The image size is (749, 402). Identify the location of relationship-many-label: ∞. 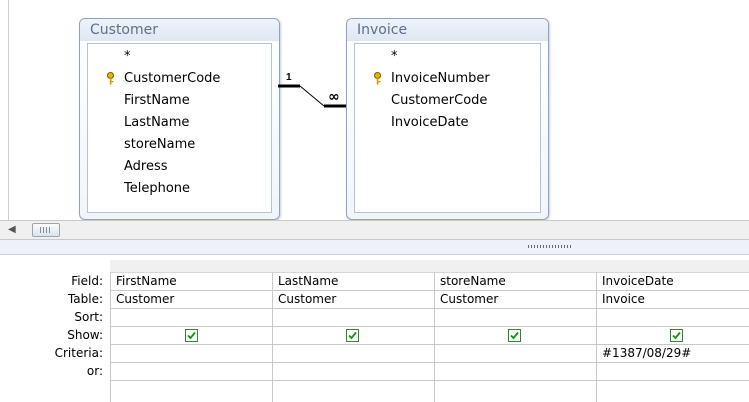
(334, 97).